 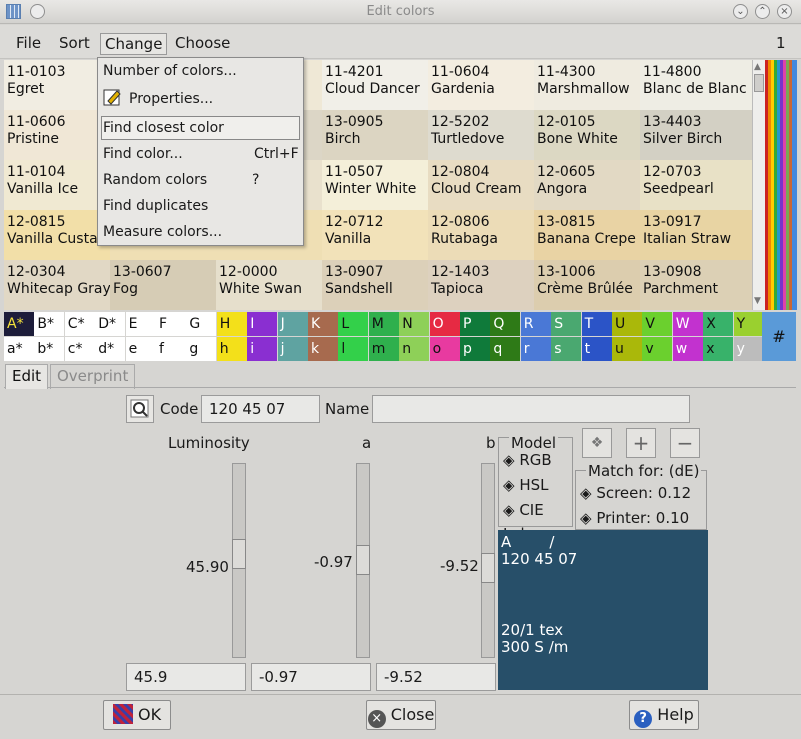 I want to click on color-cell: 11-0507 Winter White, so click(x=375, y=185).